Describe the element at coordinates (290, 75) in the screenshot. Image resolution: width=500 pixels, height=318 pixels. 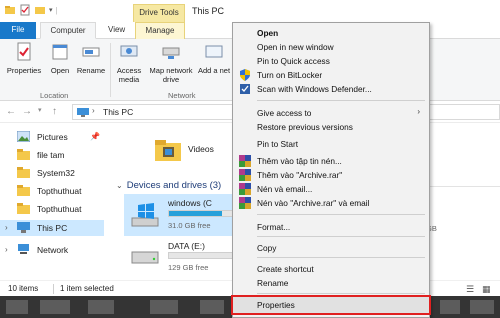
I see `menu-item-label: Turn on BitLocker` at that location.